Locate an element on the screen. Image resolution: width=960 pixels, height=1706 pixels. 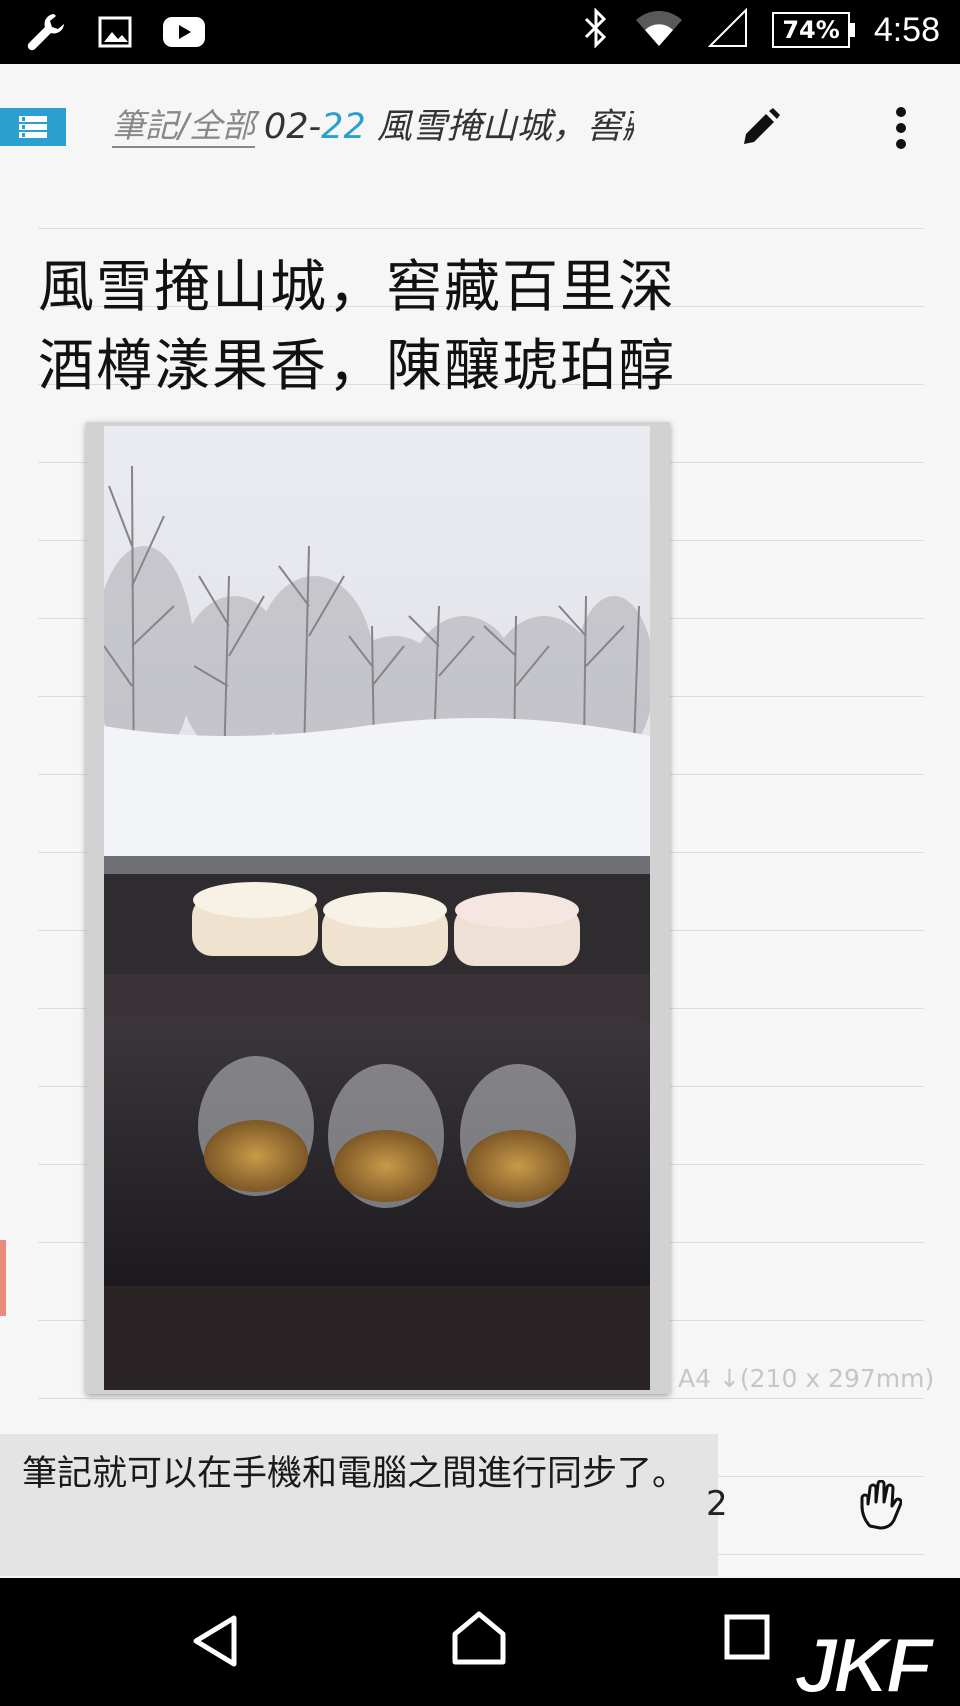
heading-line-1: 風雪掩山城，窖藏百里深 is located at coordinates (357, 287).